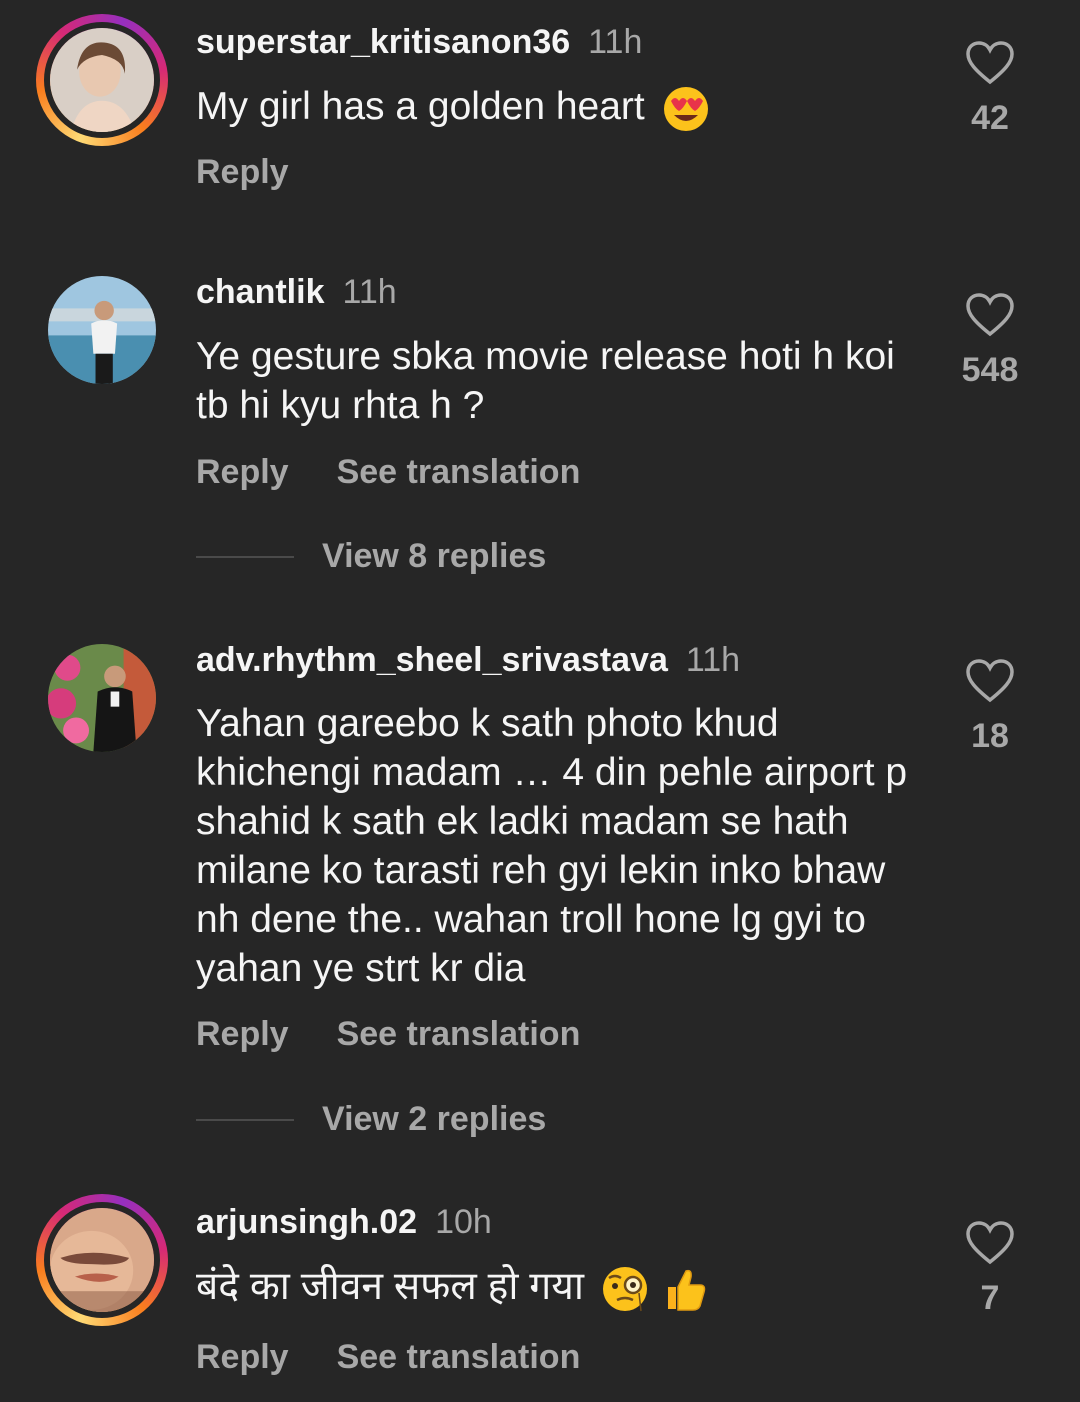  I want to click on like-section: 42, so click(990, 89).